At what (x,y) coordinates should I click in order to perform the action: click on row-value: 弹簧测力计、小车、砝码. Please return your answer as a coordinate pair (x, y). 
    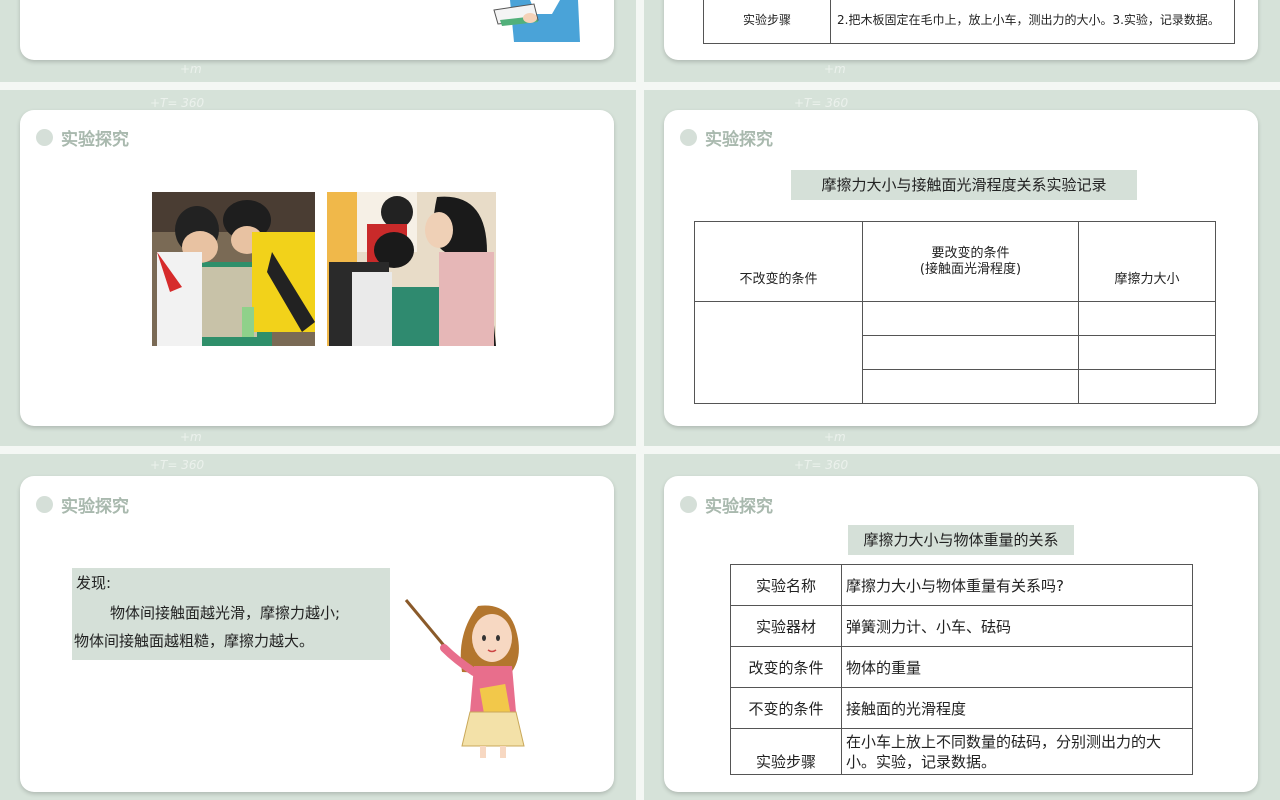
    Looking at the image, I should click on (1017, 626).